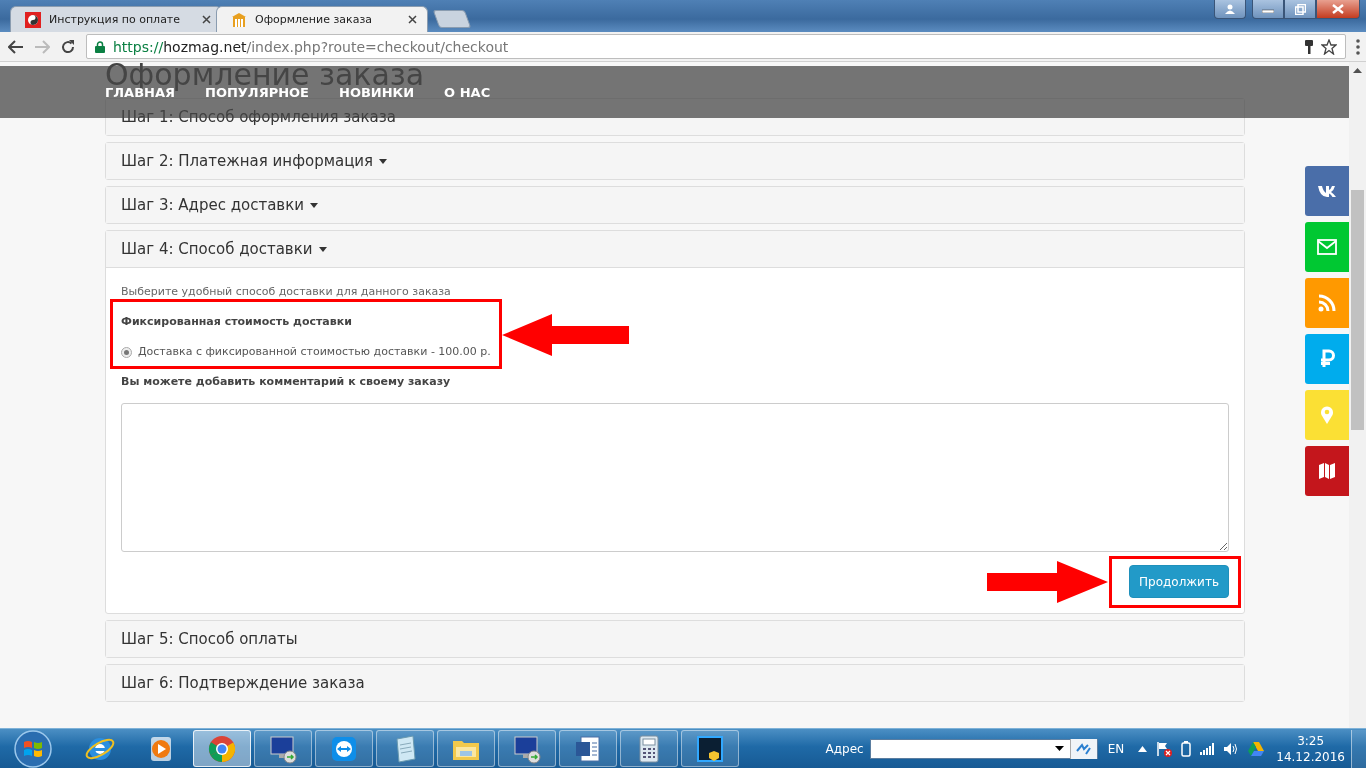 The image size is (1366, 768). Describe the element at coordinates (1256, 748) in the screenshot. I see `cloud-drive-icon` at that location.